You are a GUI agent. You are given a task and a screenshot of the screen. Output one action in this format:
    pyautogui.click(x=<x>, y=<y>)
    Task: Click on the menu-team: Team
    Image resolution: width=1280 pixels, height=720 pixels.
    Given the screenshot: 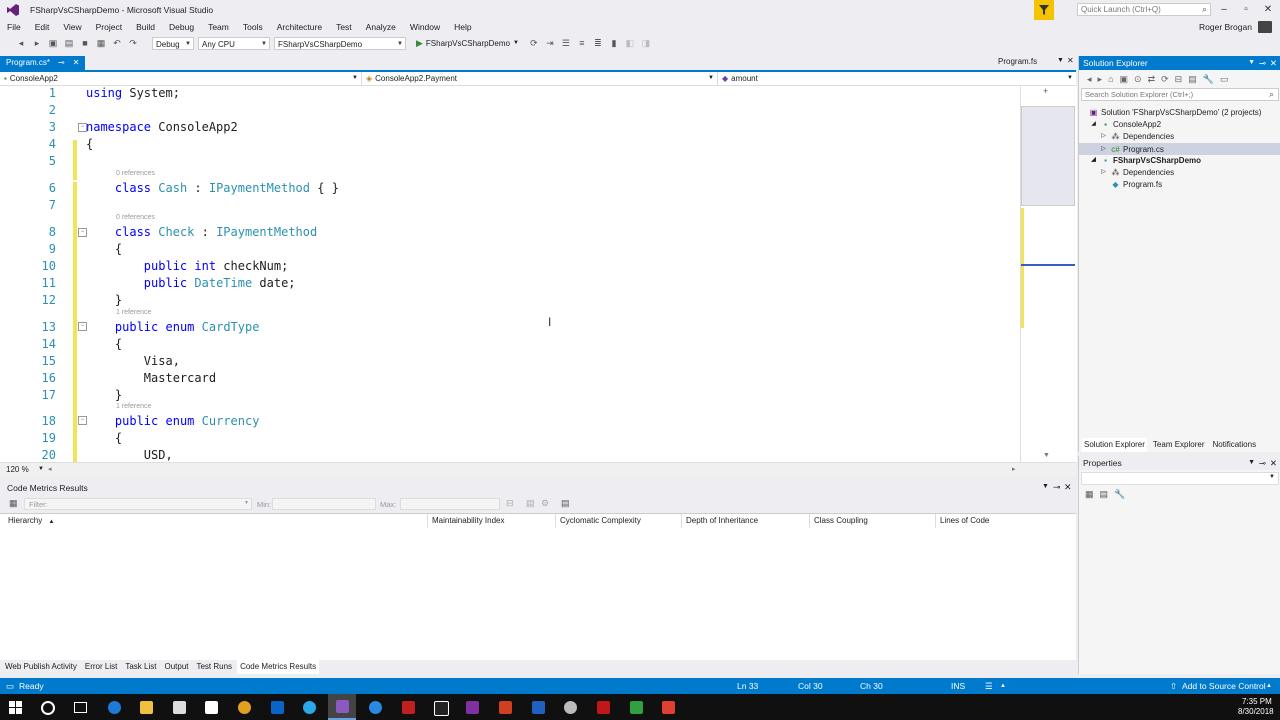 What is the action you would take?
    pyautogui.click(x=218, y=27)
    